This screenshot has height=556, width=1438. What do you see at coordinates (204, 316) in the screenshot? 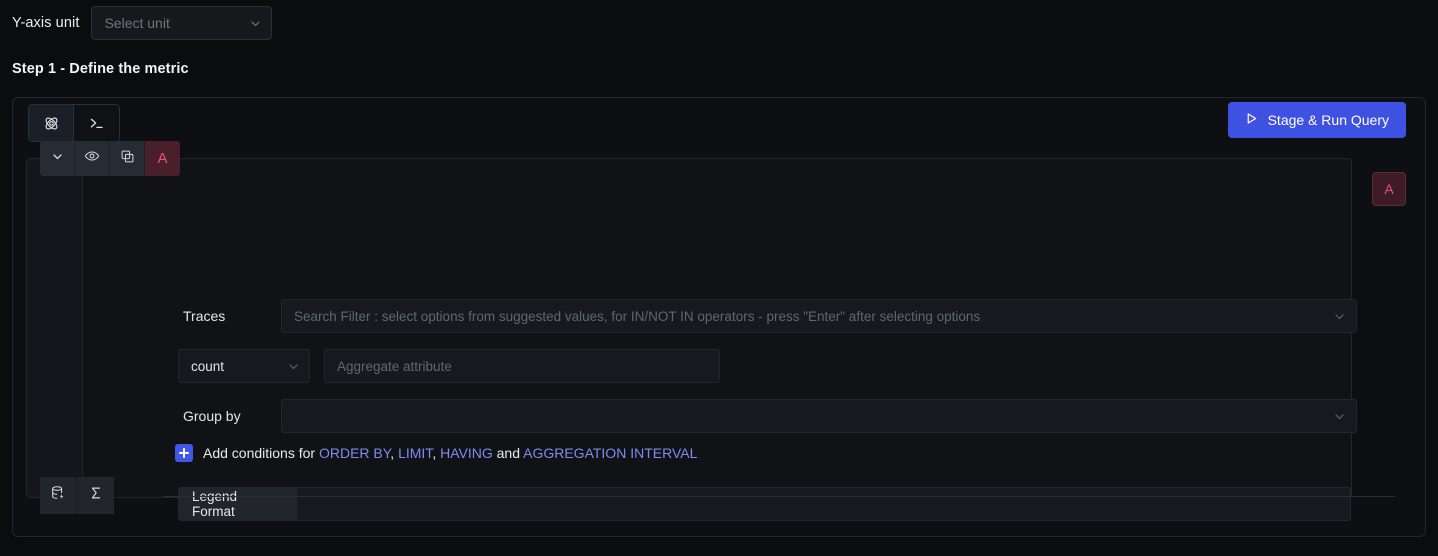
I see `traces-label: Traces` at bounding box center [204, 316].